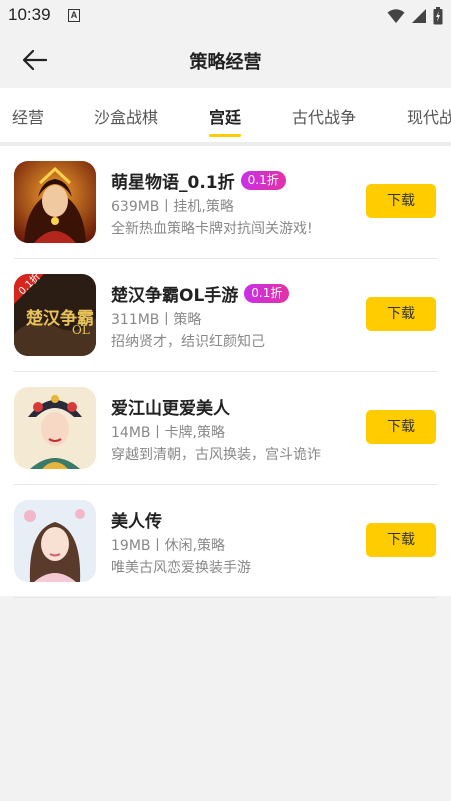  What do you see at coordinates (212, 229) in the screenshot?
I see `game-description: 全新热血策略卡牌对抗闯关游戏!` at bounding box center [212, 229].